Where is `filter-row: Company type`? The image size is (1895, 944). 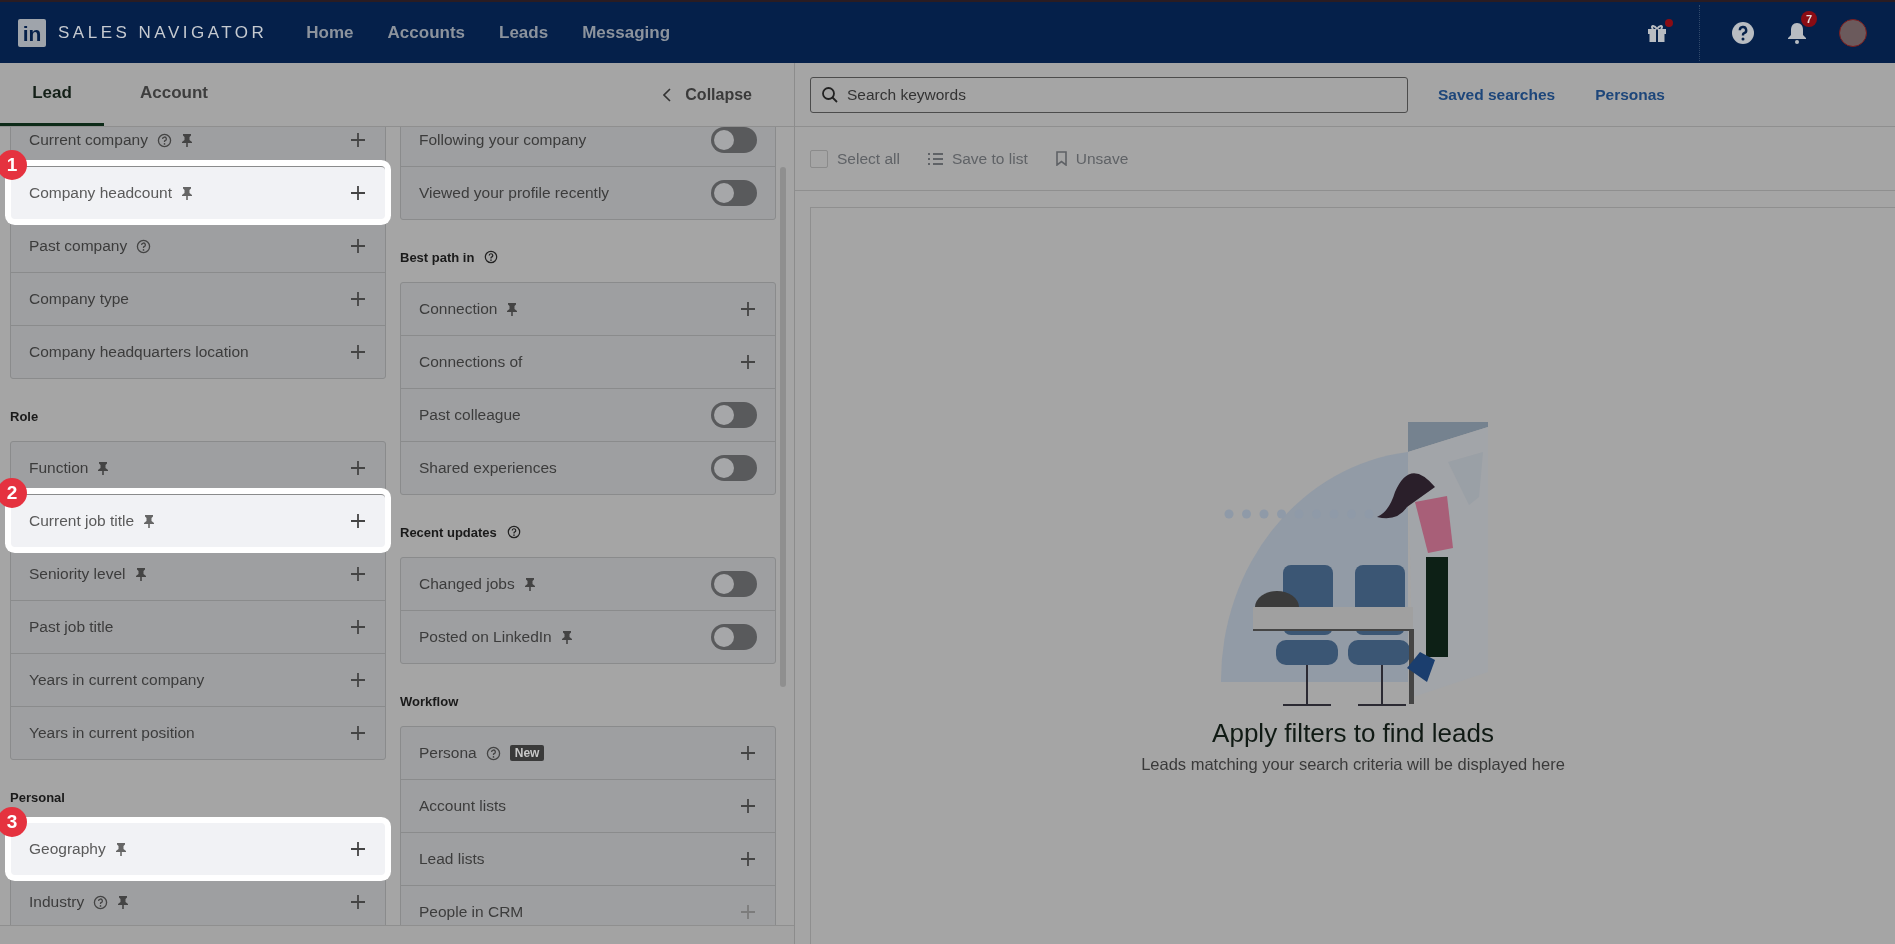 filter-row: Company type is located at coordinates (198, 298).